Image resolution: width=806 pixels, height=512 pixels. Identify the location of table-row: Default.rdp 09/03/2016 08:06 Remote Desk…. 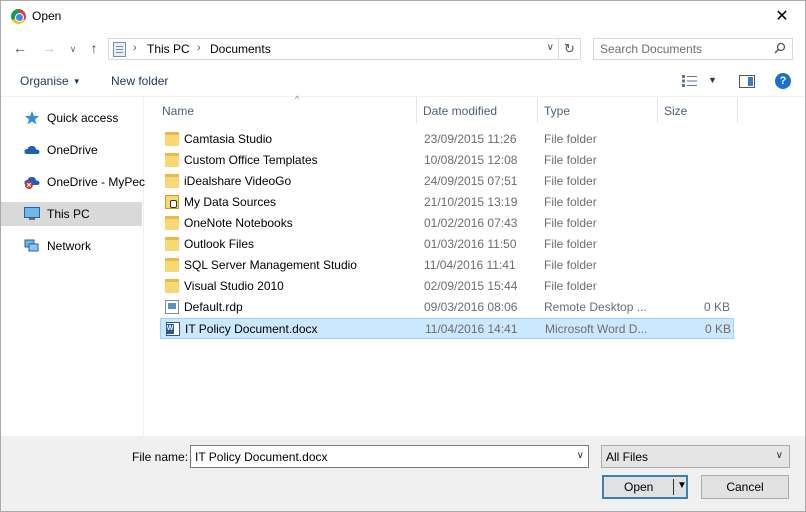
(447, 307).